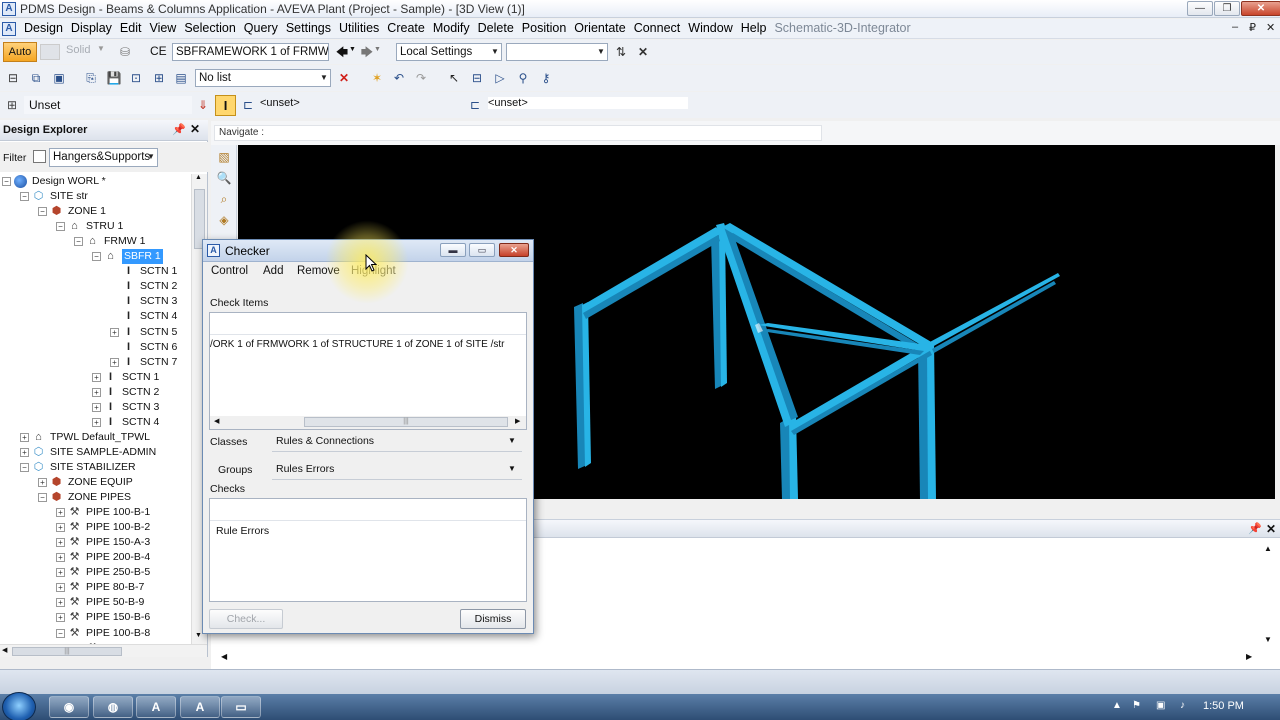  I want to click on tree-node: + I SCTN 3, so click(95, 407).